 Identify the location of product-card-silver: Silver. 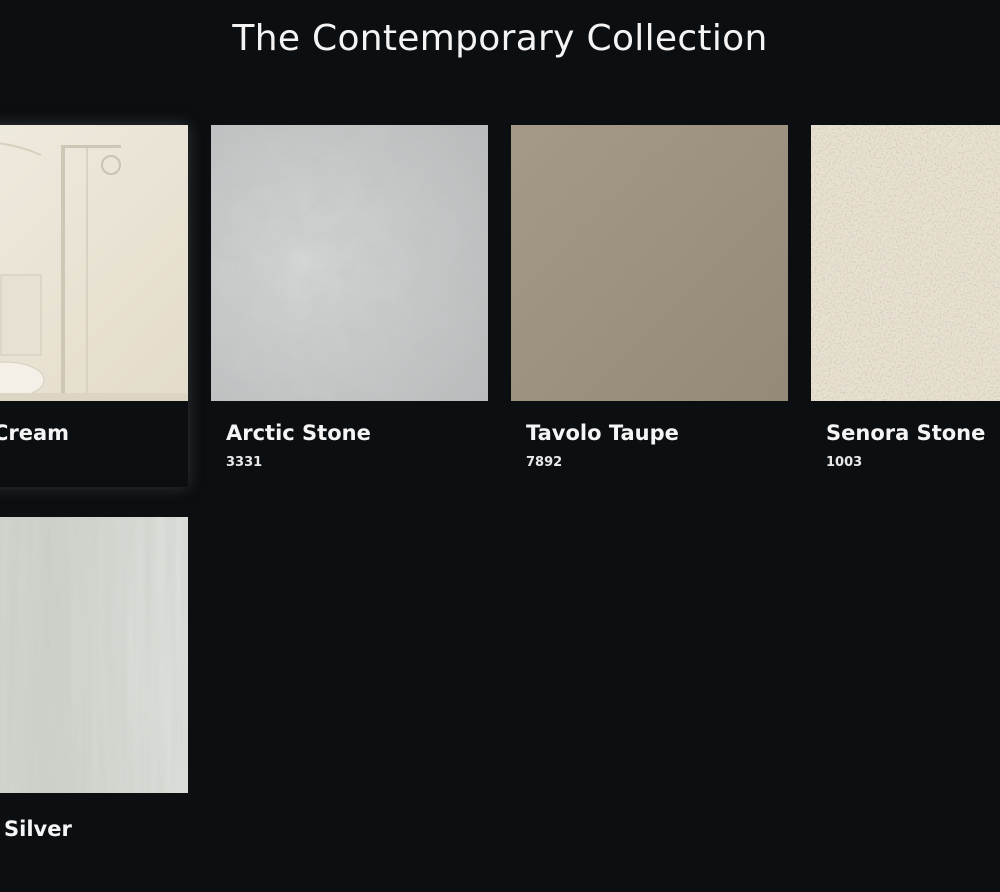
(94, 679).